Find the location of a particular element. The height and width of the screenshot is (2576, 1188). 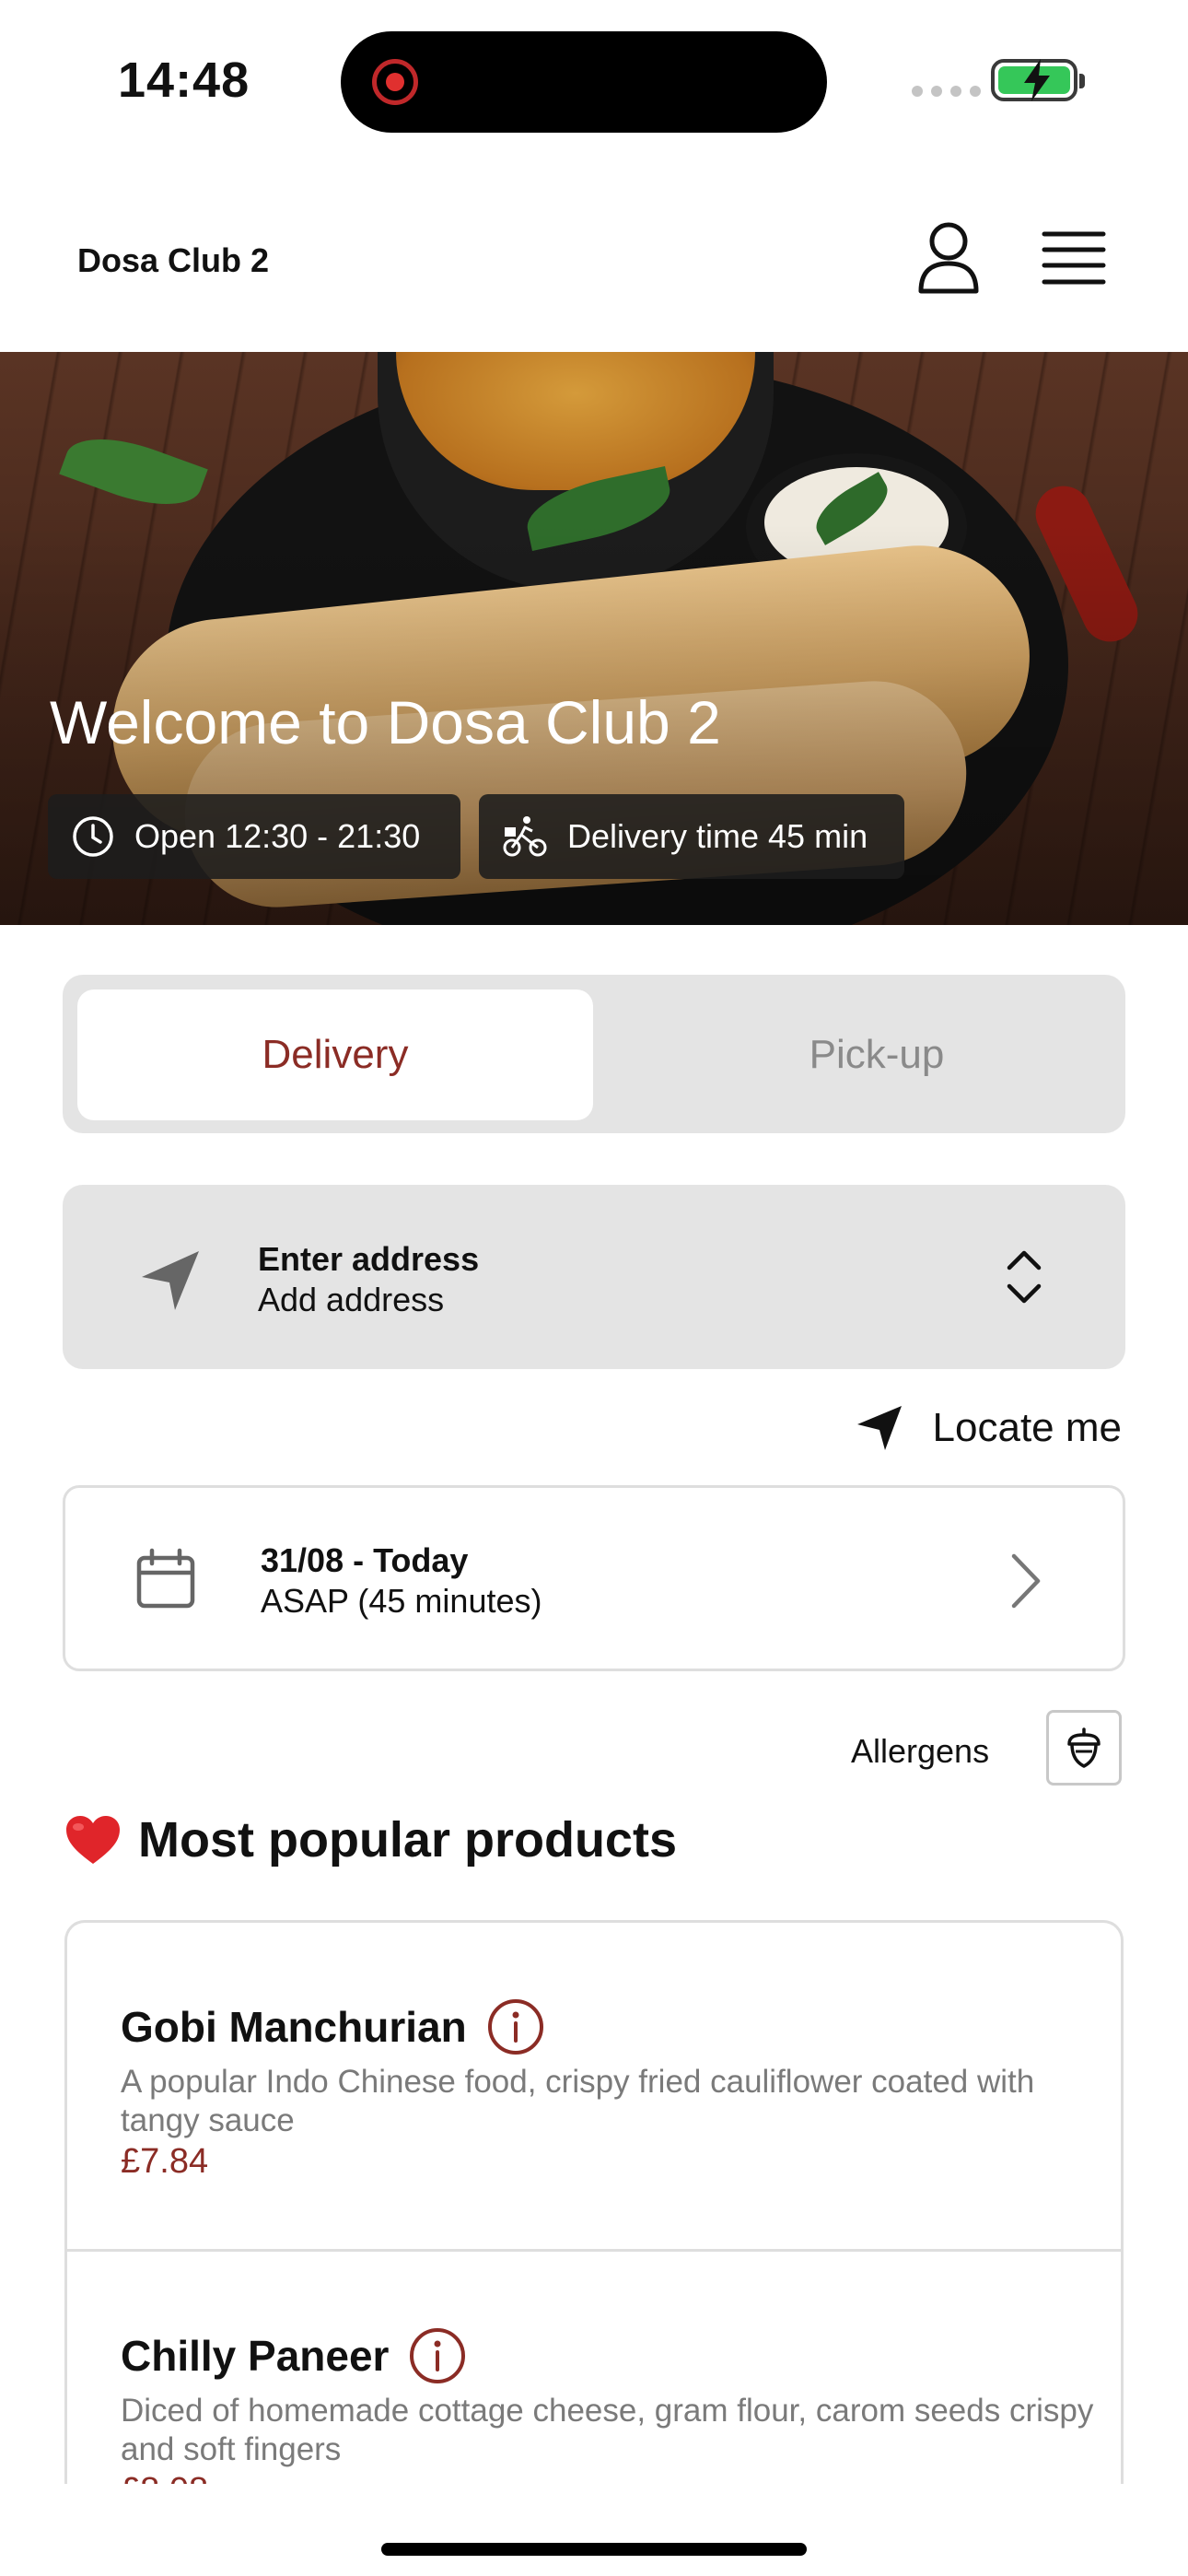

product-price: £8.08 is located at coordinates (164, 2477).